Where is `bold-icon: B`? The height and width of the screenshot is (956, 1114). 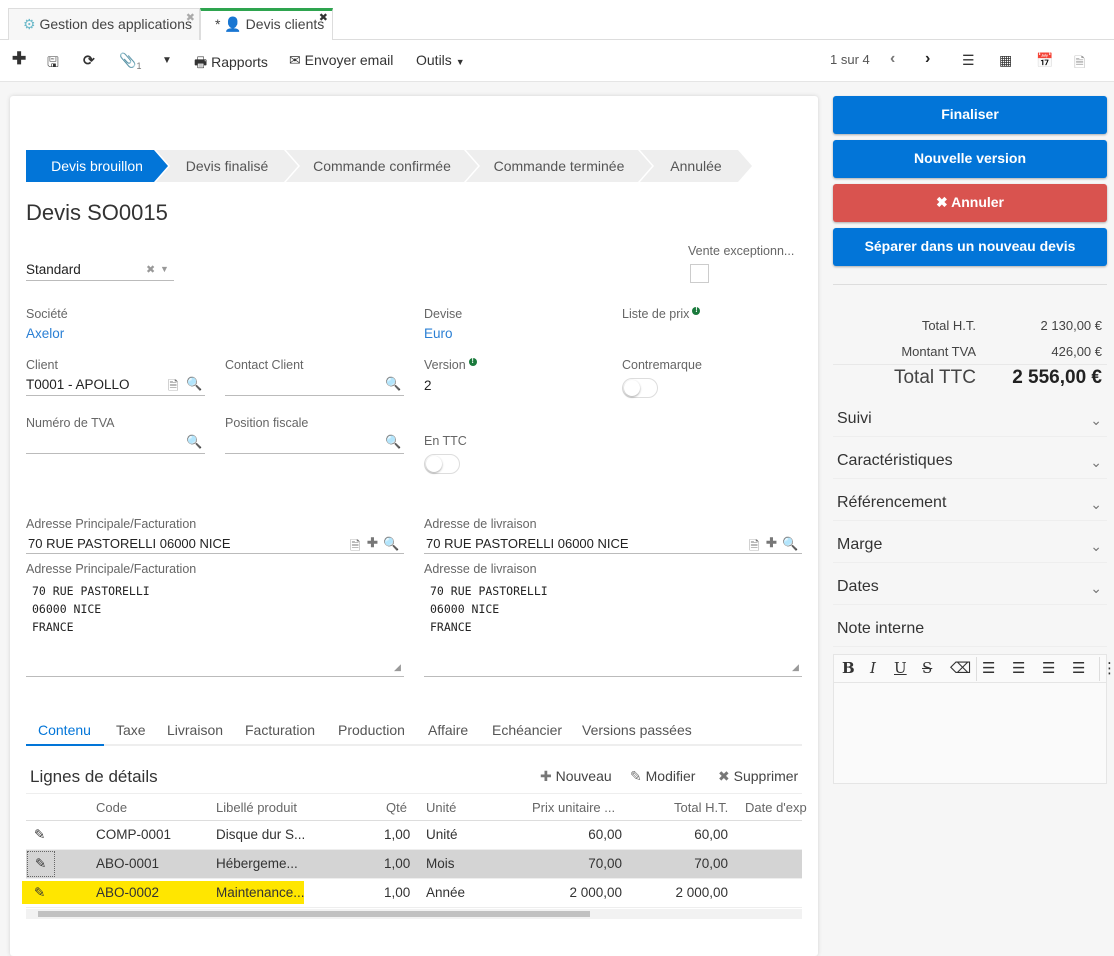
bold-icon: B is located at coordinates (848, 668).